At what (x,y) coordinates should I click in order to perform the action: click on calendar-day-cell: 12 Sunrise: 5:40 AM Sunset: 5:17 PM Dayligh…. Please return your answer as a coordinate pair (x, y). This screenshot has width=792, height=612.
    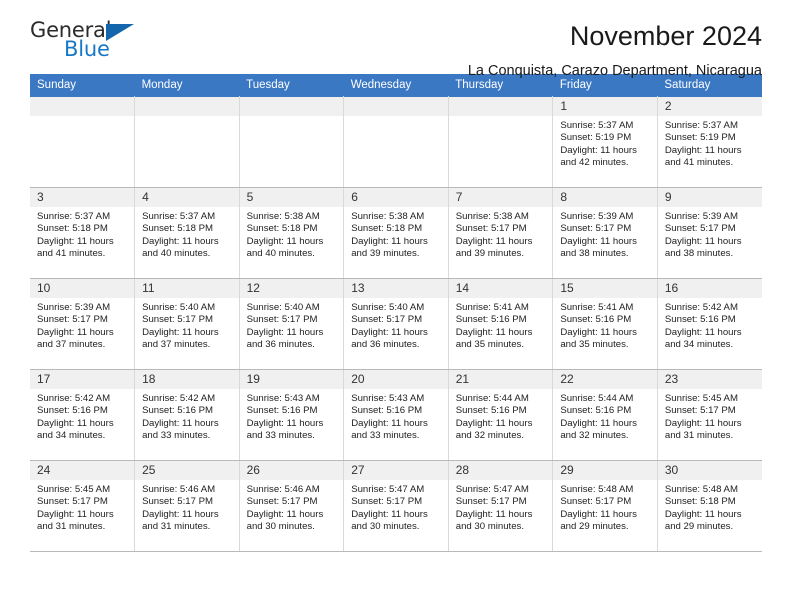
    Looking at the image, I should click on (292, 324).